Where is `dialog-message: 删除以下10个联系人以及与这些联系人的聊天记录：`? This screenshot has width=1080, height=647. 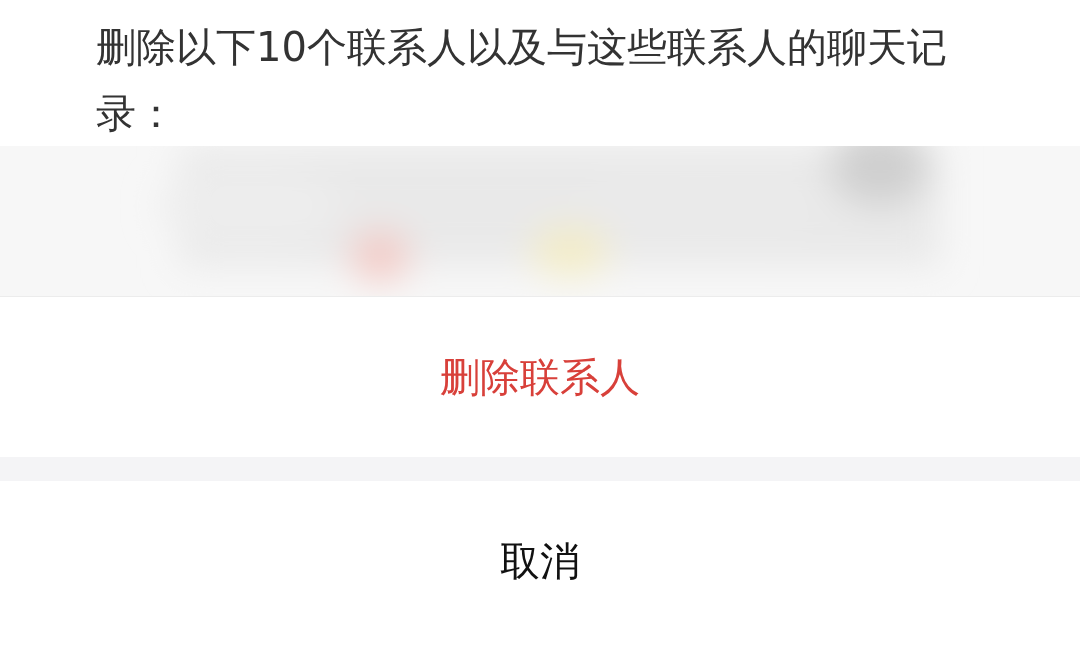 dialog-message: 删除以下10个联系人以及与这些联系人的聊天记录： is located at coordinates (522, 80).